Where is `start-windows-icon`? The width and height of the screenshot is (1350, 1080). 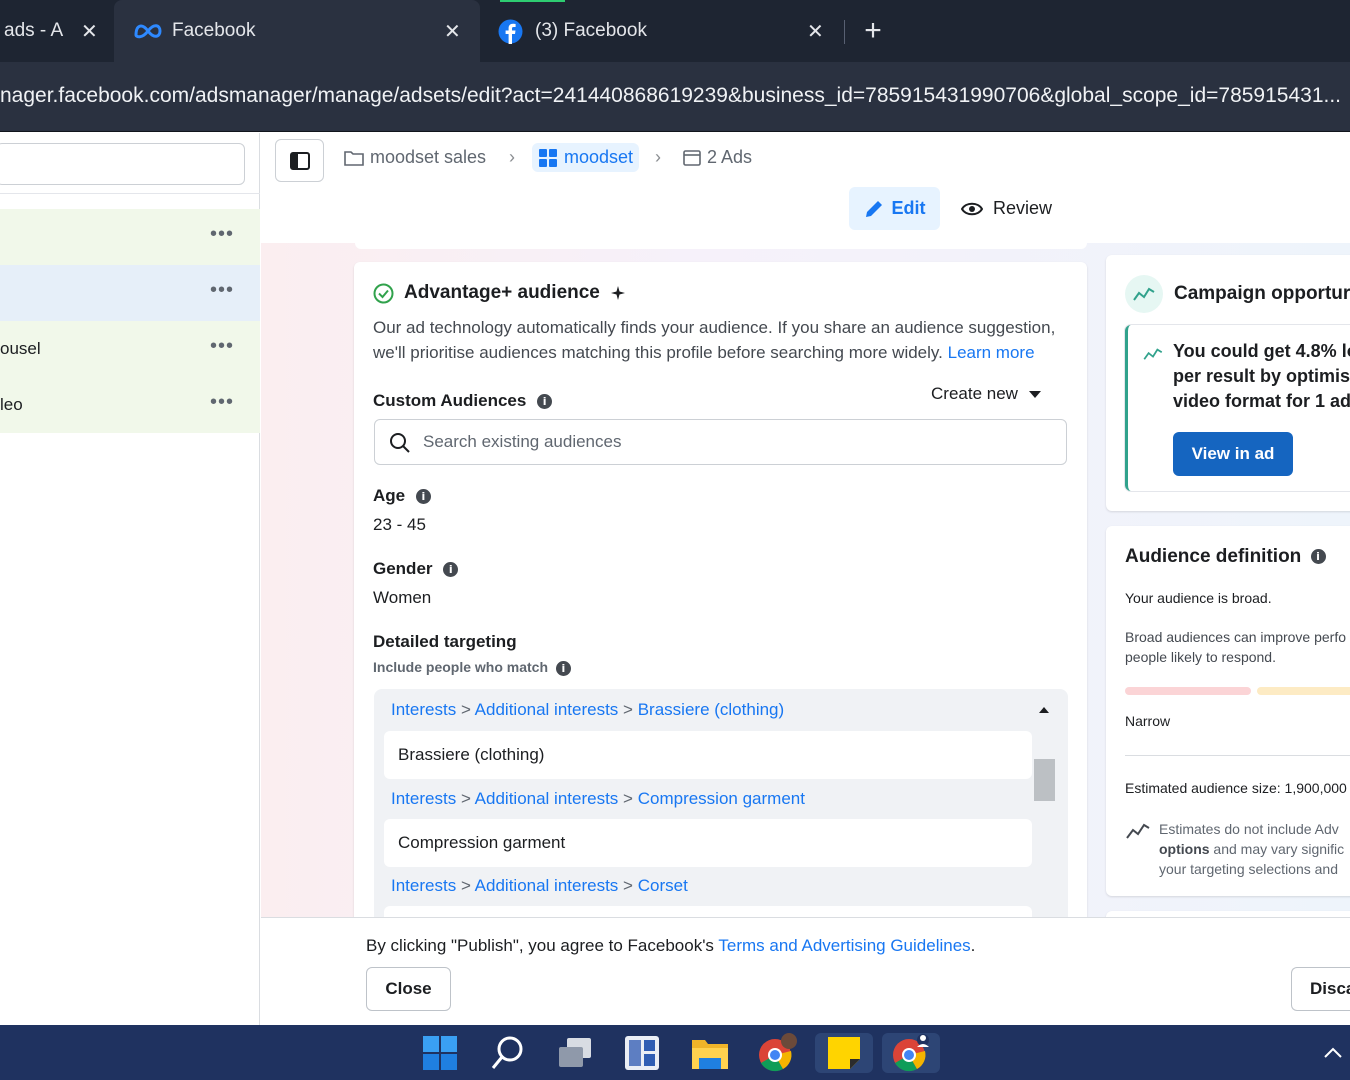 start-windows-icon is located at coordinates (440, 1053).